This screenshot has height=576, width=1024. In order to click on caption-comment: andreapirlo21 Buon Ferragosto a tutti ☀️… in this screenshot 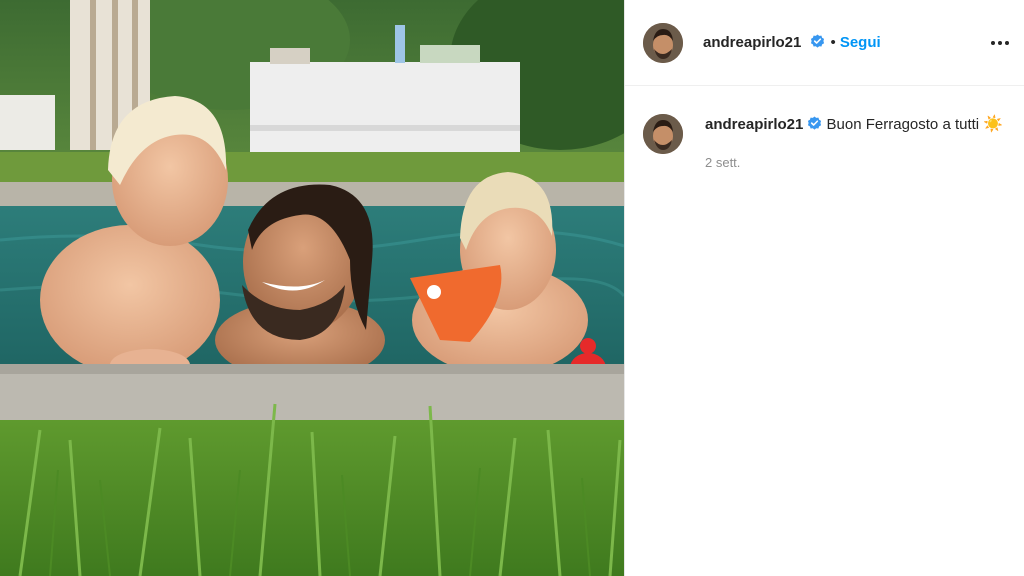, I will do `click(824, 130)`.